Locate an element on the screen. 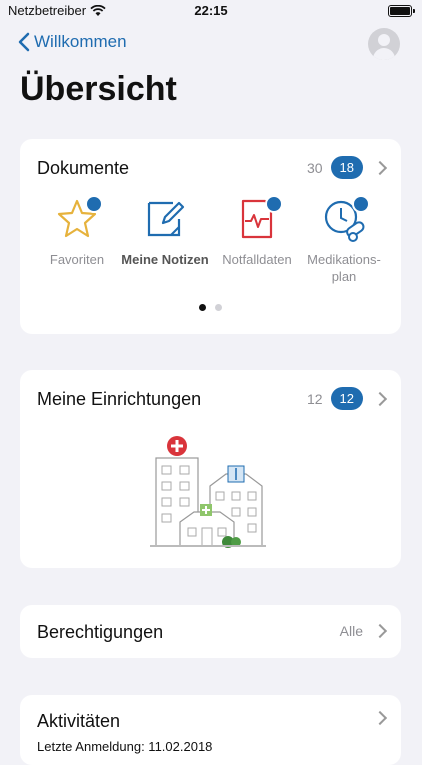 This screenshot has height=765, width=422. documents-title: Dokumente is located at coordinates (83, 168).